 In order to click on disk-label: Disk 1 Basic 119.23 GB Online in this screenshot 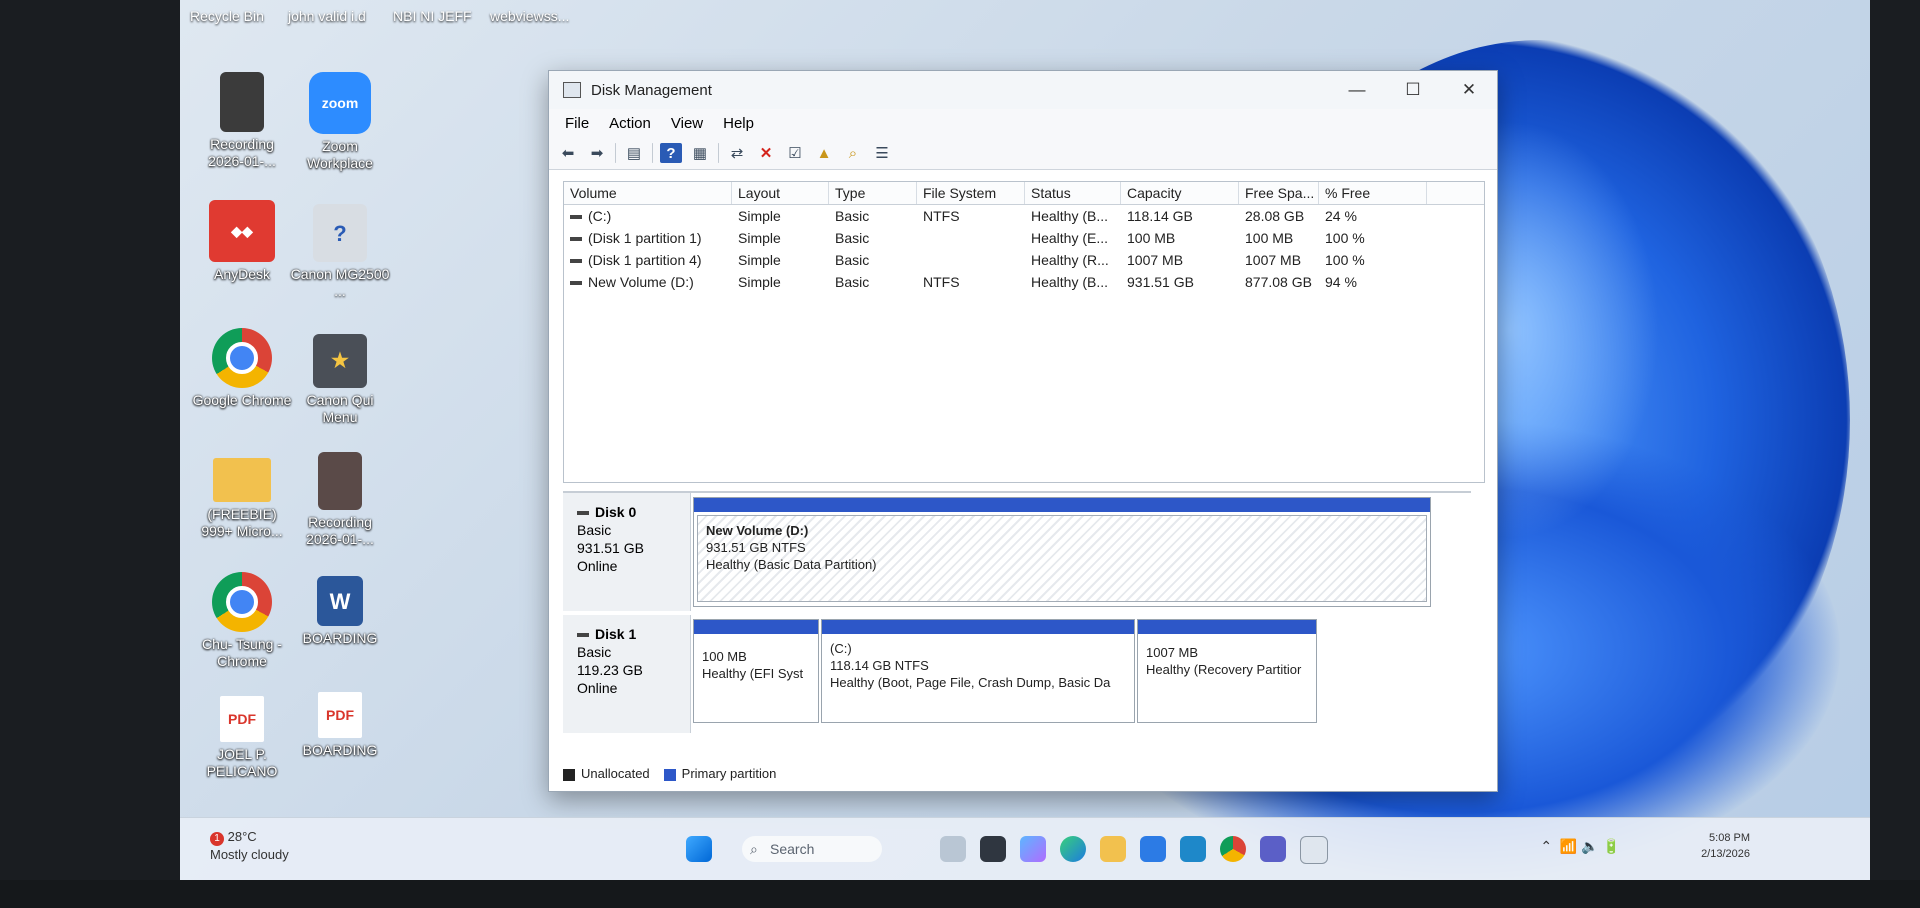, I will do `click(627, 674)`.